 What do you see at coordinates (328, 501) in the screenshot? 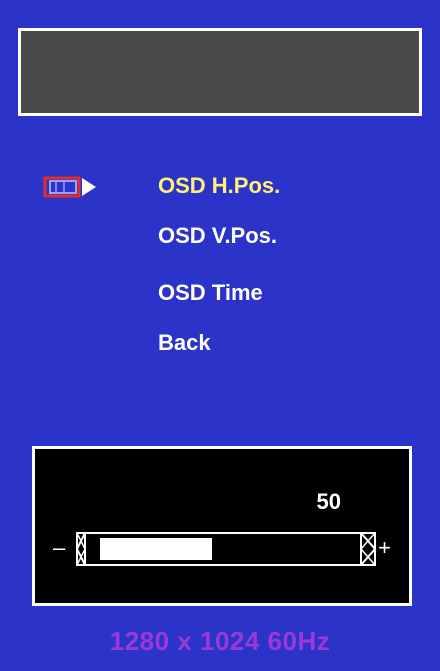
I see `adjustment-value: 50` at bounding box center [328, 501].